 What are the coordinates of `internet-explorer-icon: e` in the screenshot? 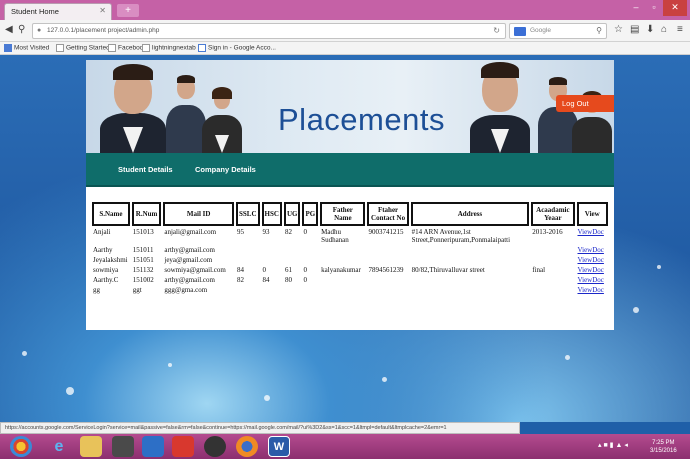 It's located at (59, 446).